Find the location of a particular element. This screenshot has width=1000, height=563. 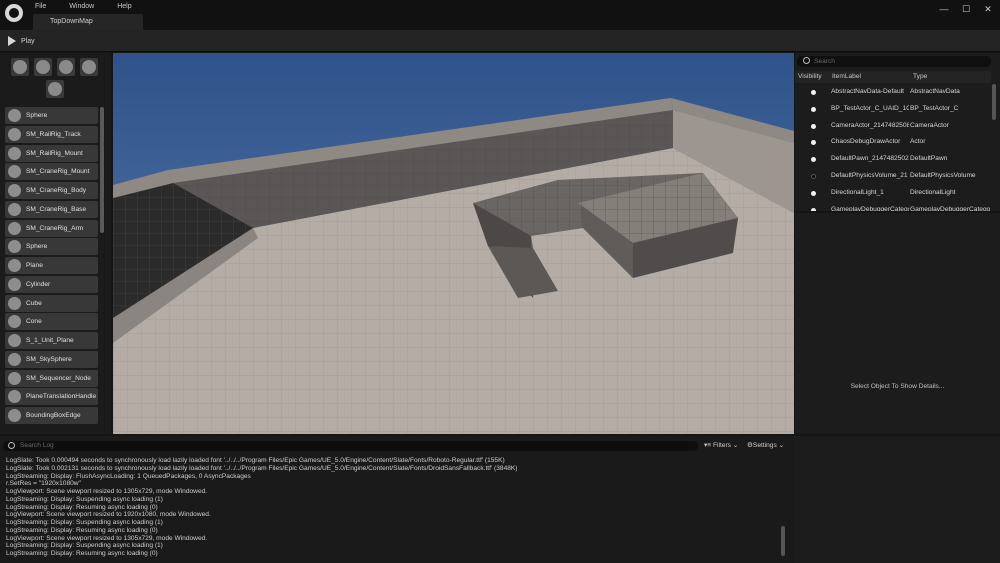

asset-item: SM_CraneRig_Arm is located at coordinates (51, 228).